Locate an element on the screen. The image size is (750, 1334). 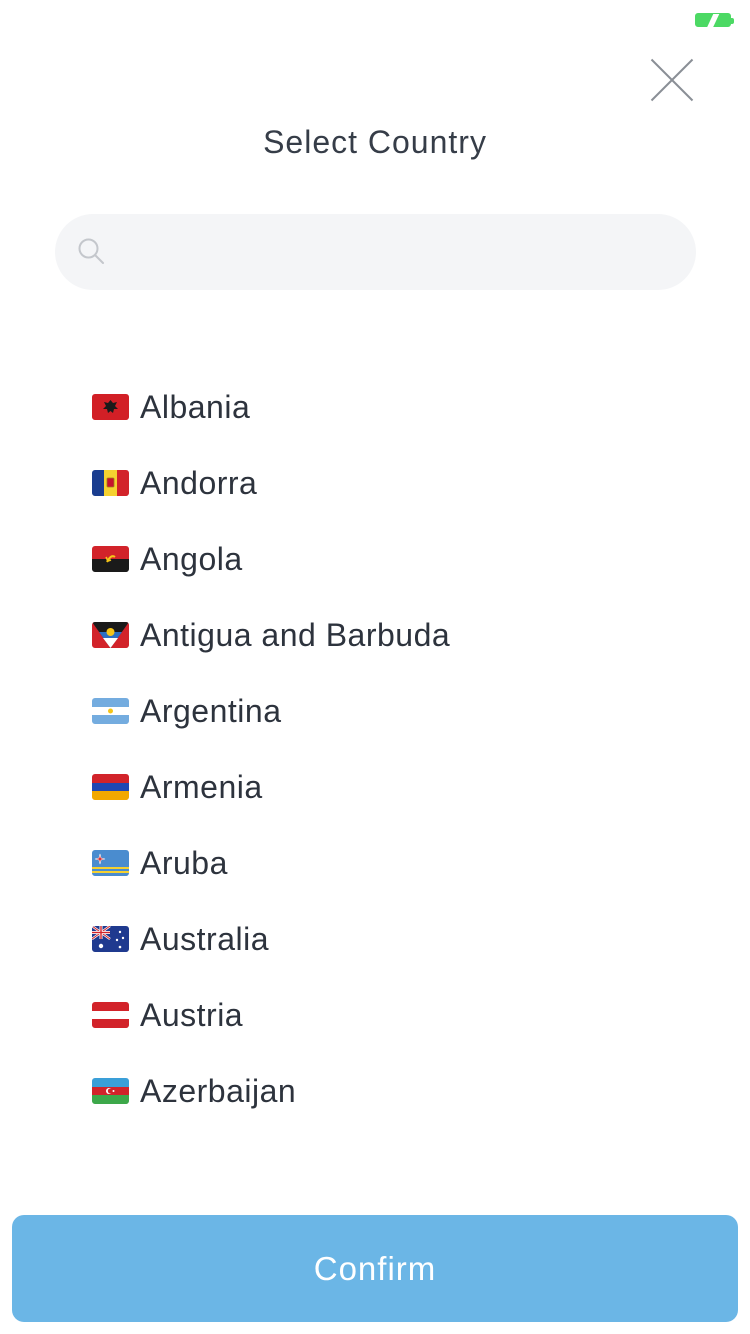
country-item-azerbaijan: Azerbaijan is located at coordinates (375, 1091).